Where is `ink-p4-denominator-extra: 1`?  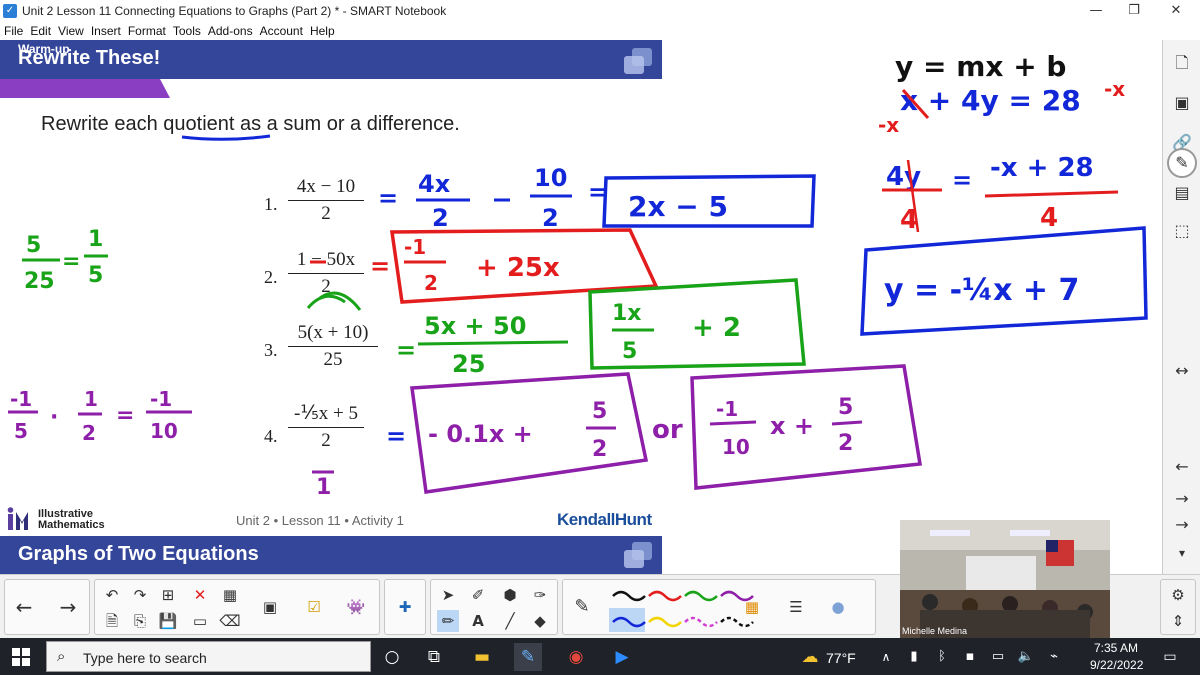 ink-p4-denominator-extra: 1 is located at coordinates (323, 487).